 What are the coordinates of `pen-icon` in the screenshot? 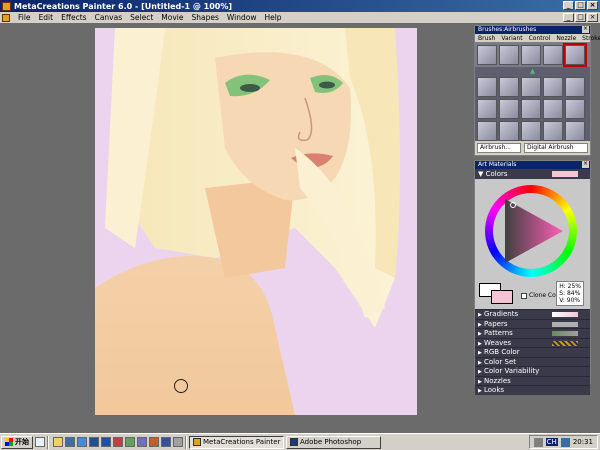 It's located at (487, 131).